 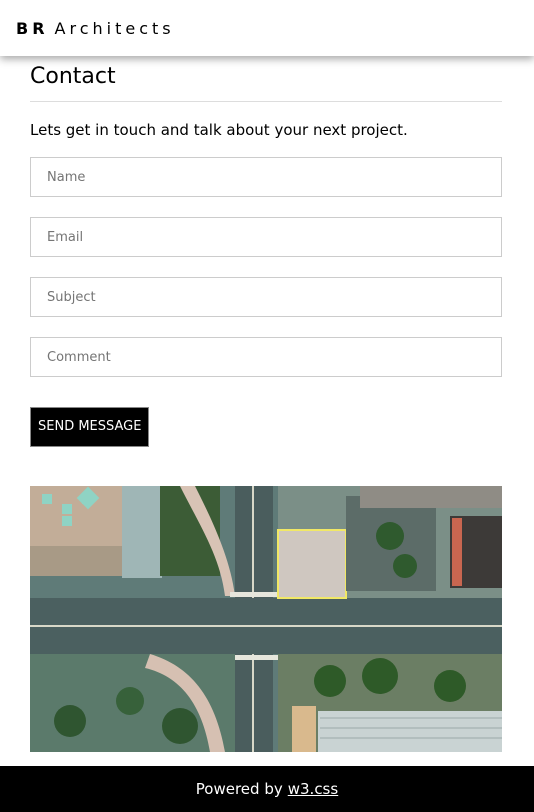 I want to click on email-input, so click(x=266, y=237).